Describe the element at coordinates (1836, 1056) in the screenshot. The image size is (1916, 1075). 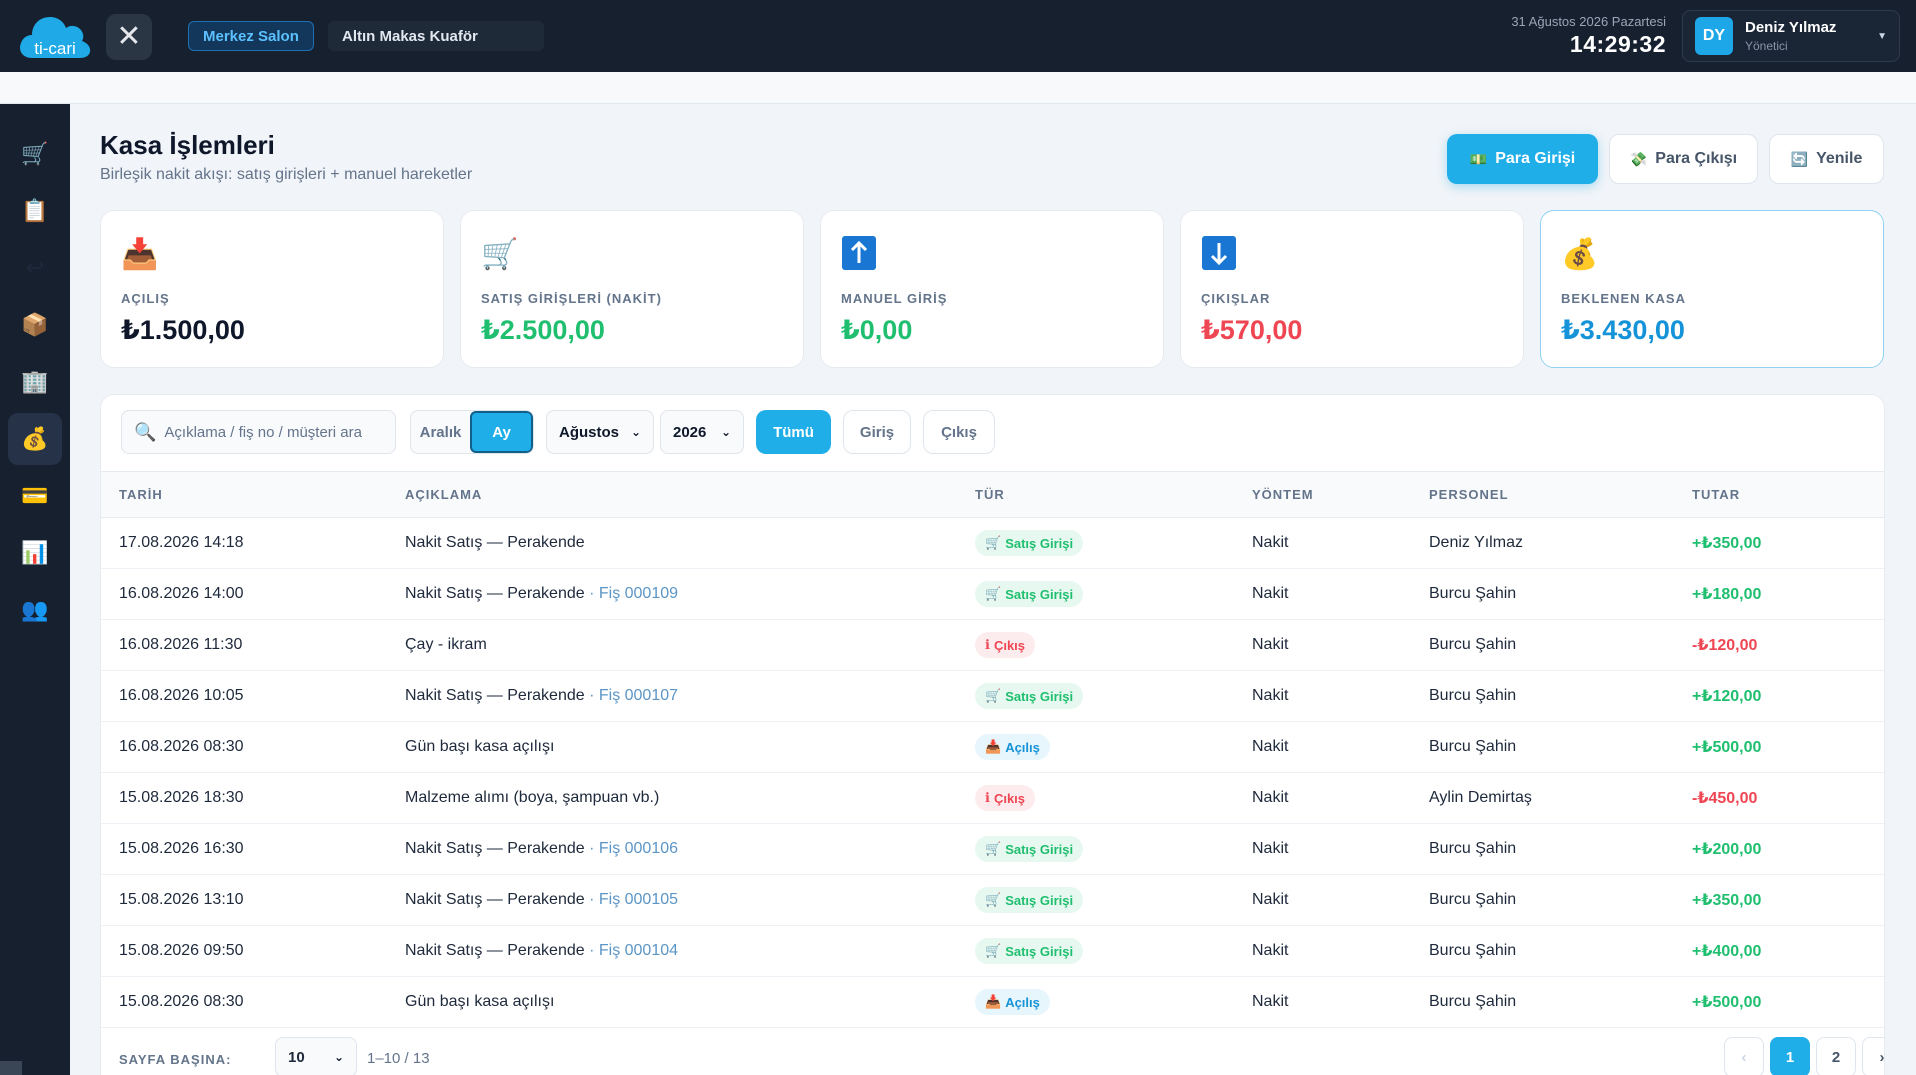
I see `page-button-2: 2` at that location.